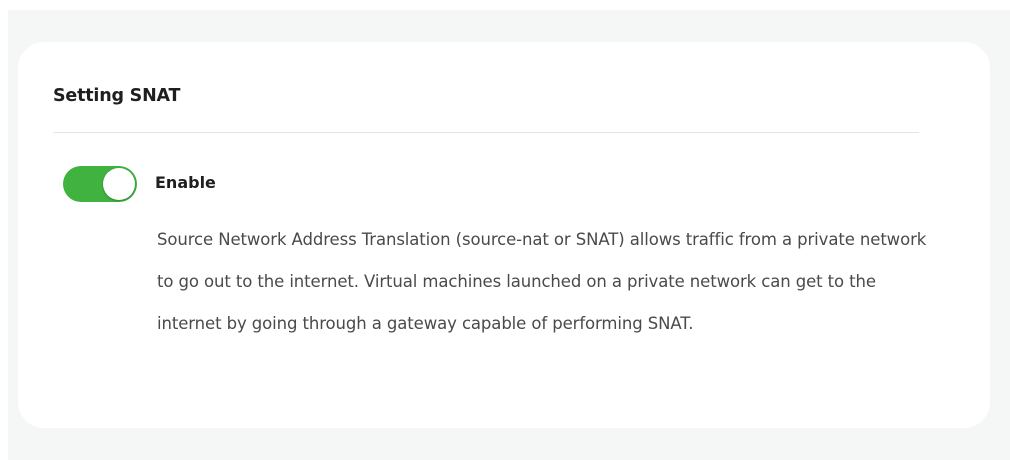  What do you see at coordinates (119, 184) in the screenshot?
I see `toggle-knob` at bounding box center [119, 184].